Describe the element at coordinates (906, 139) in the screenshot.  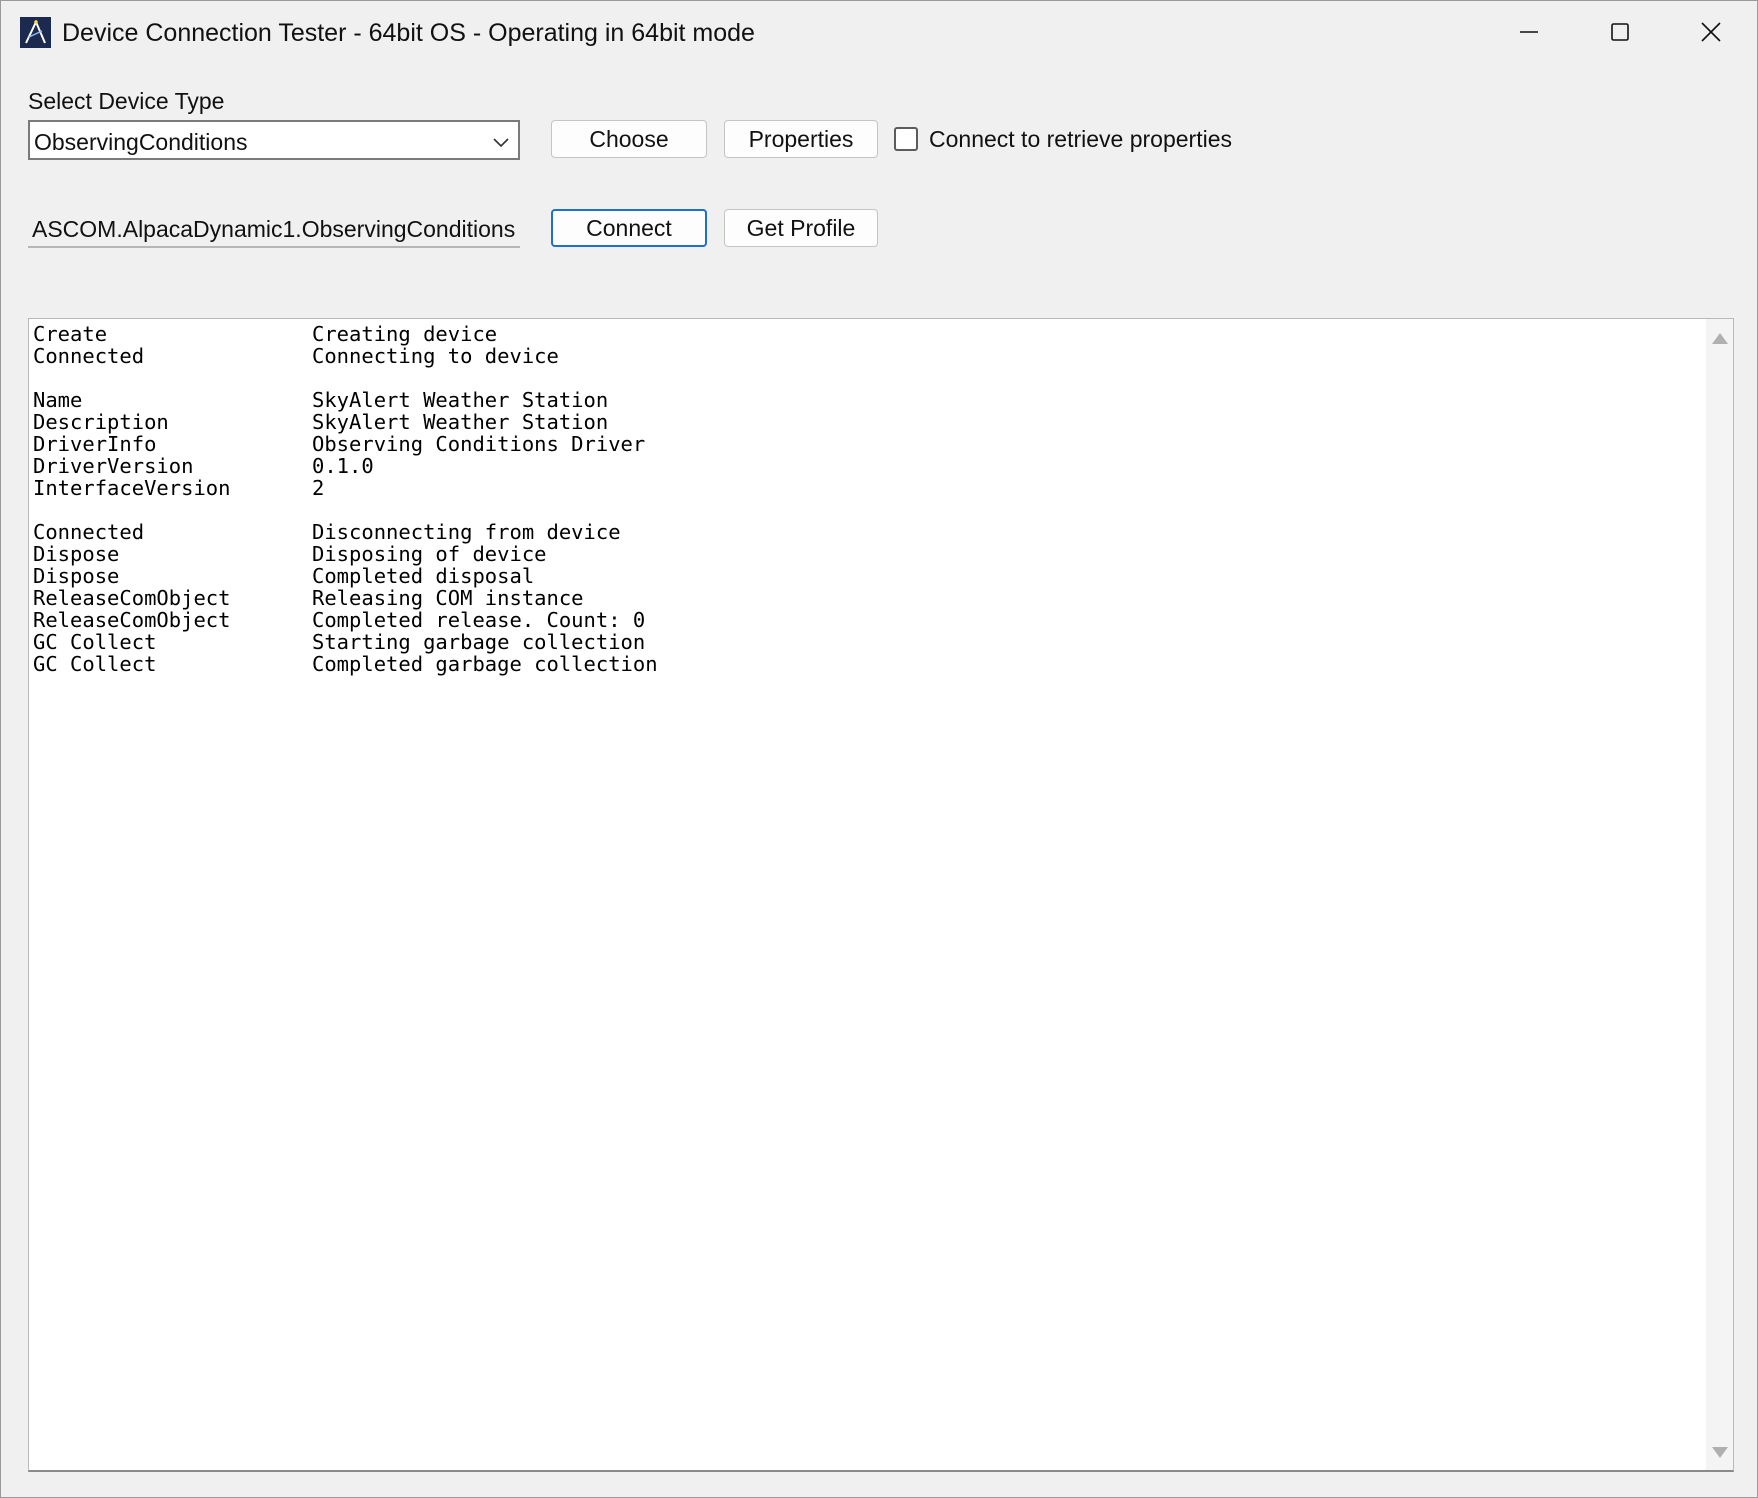
I see `connect-to-retrieve-checkbox` at that location.